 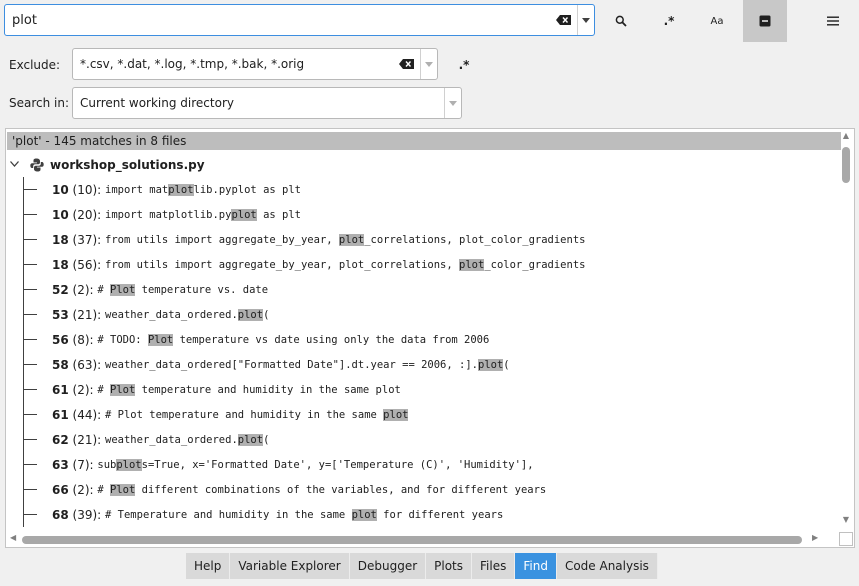 I want to click on match-line-number: 61, so click(x=60, y=414).